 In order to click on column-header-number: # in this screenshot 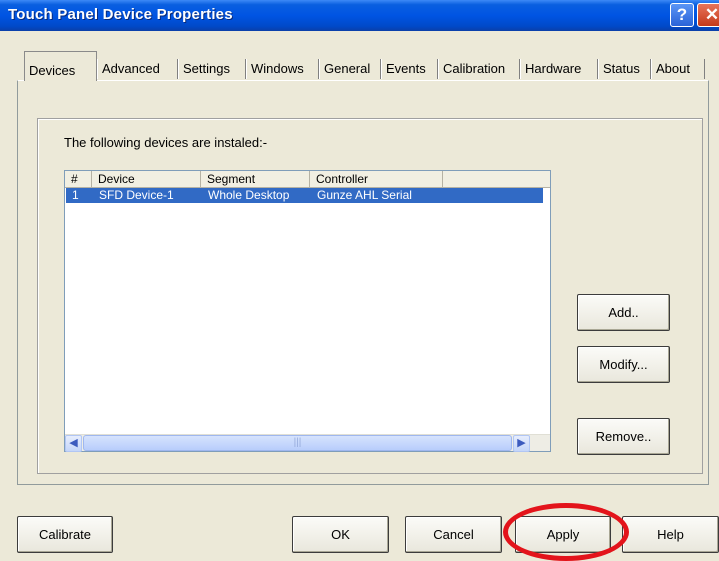, I will do `click(78, 179)`.